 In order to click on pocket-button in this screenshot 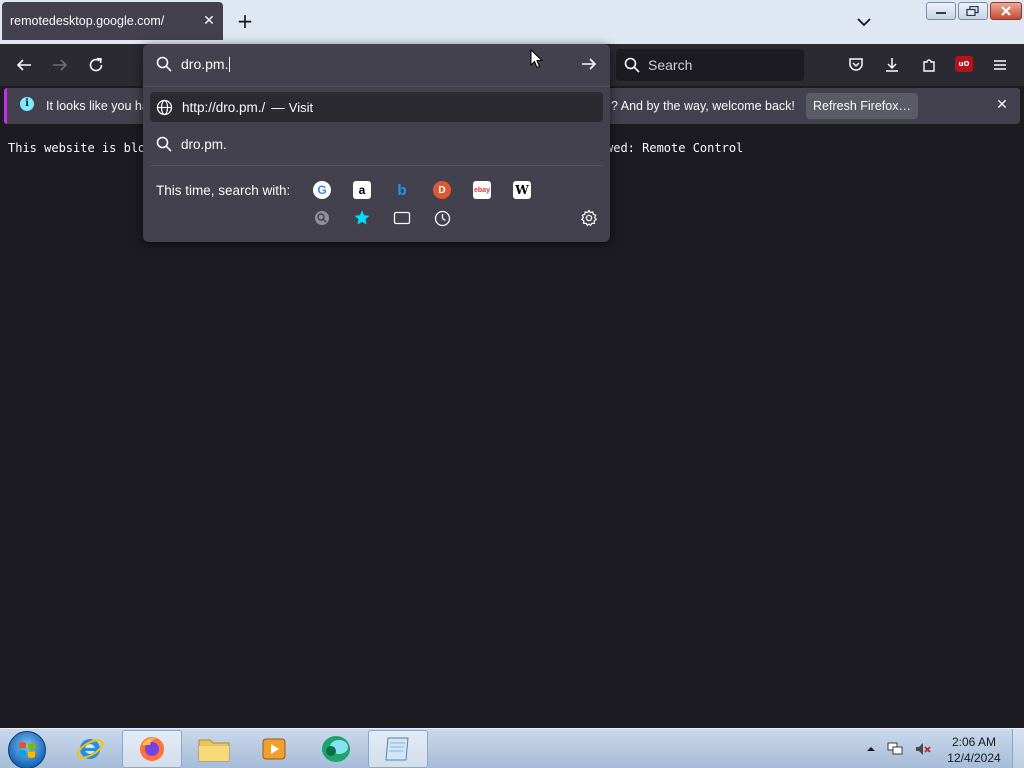, I will do `click(856, 65)`.